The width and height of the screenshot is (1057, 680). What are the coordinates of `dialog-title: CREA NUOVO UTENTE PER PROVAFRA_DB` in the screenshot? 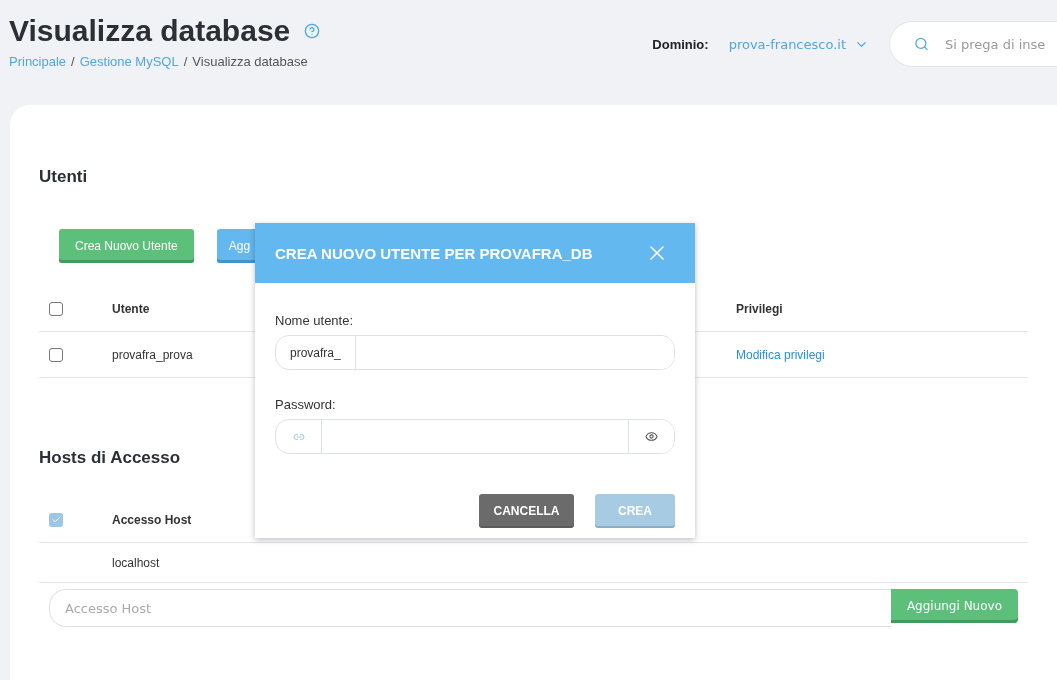 It's located at (434, 253).